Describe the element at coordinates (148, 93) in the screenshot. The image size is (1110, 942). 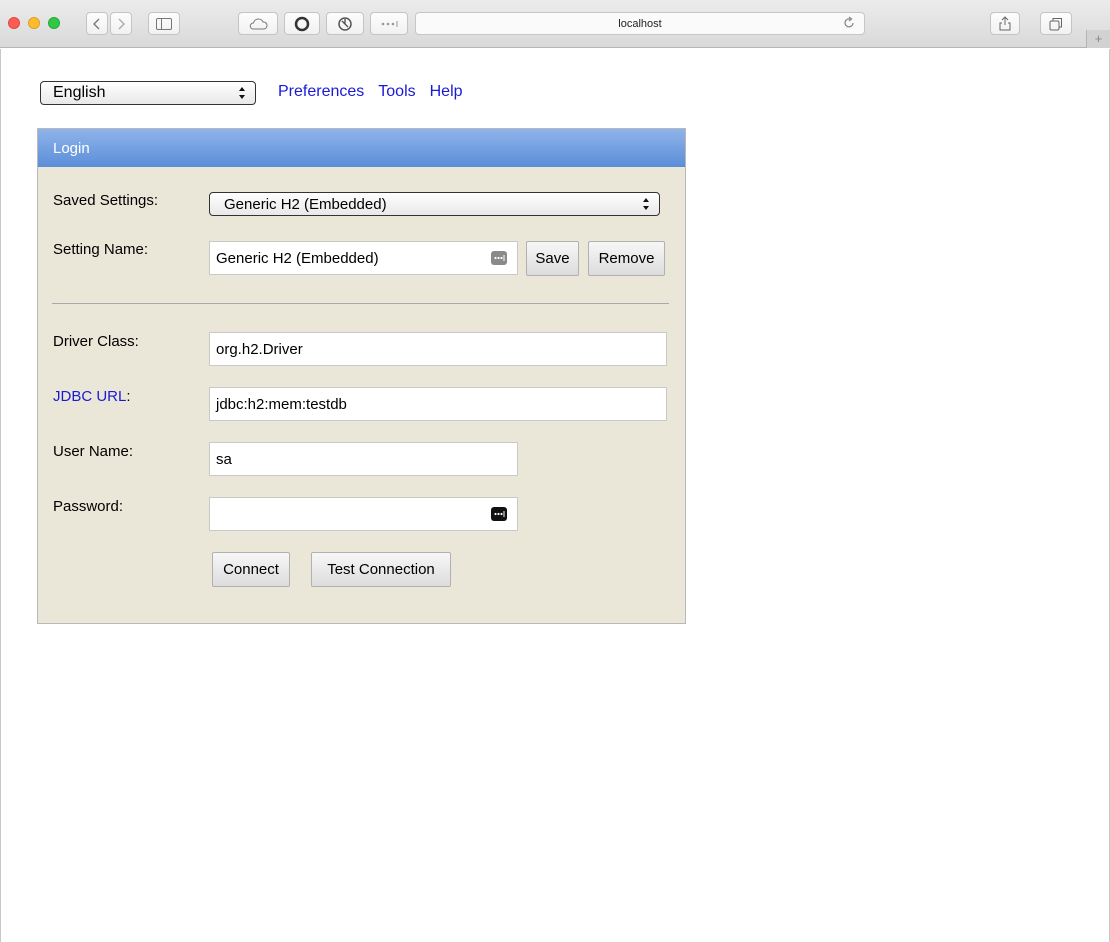
I see `language-select: English` at that location.